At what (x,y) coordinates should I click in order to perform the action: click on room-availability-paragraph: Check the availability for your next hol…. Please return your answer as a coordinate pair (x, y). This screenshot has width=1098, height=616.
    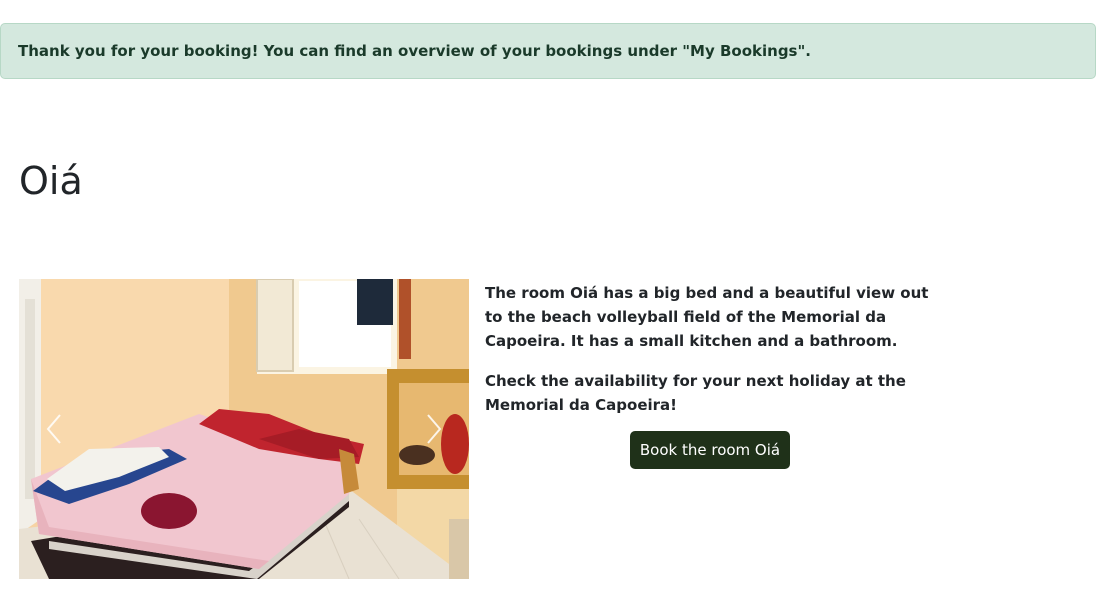
    Looking at the image, I should click on (695, 393).